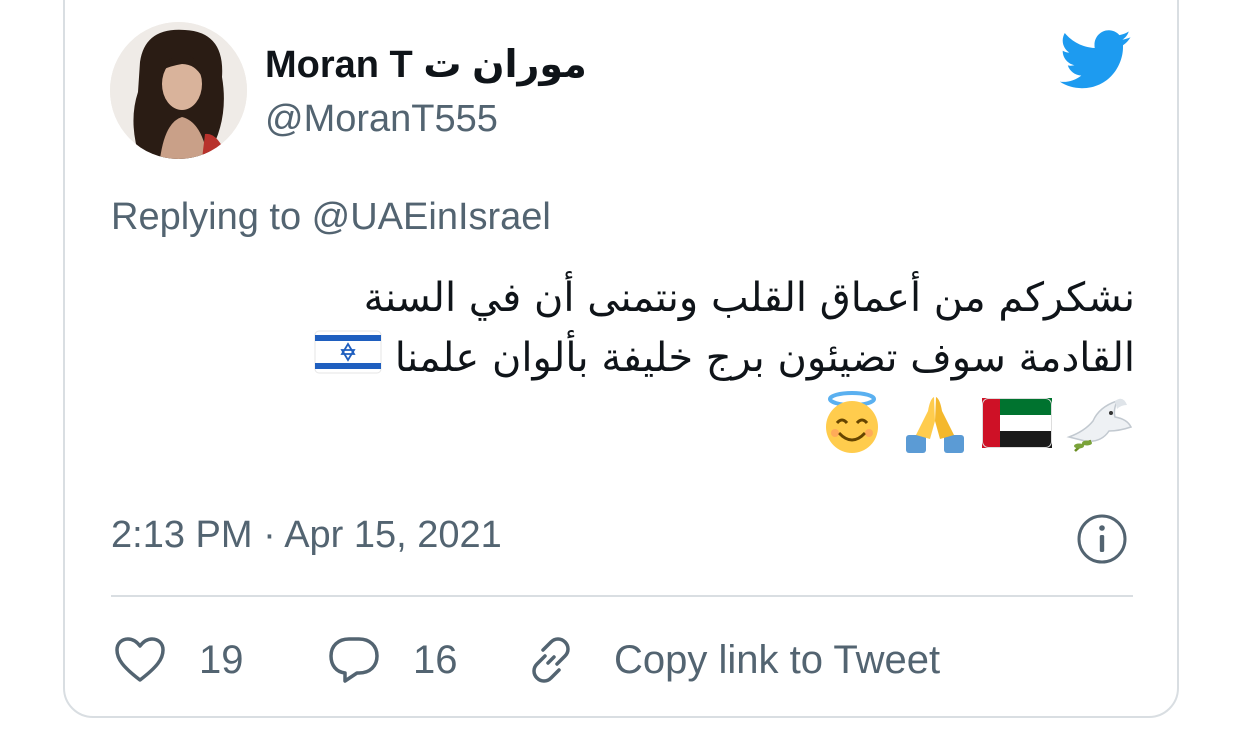 The image size is (1242, 733). Describe the element at coordinates (642, 431) in the screenshot. I see `tweet-emoji-line` at that location.